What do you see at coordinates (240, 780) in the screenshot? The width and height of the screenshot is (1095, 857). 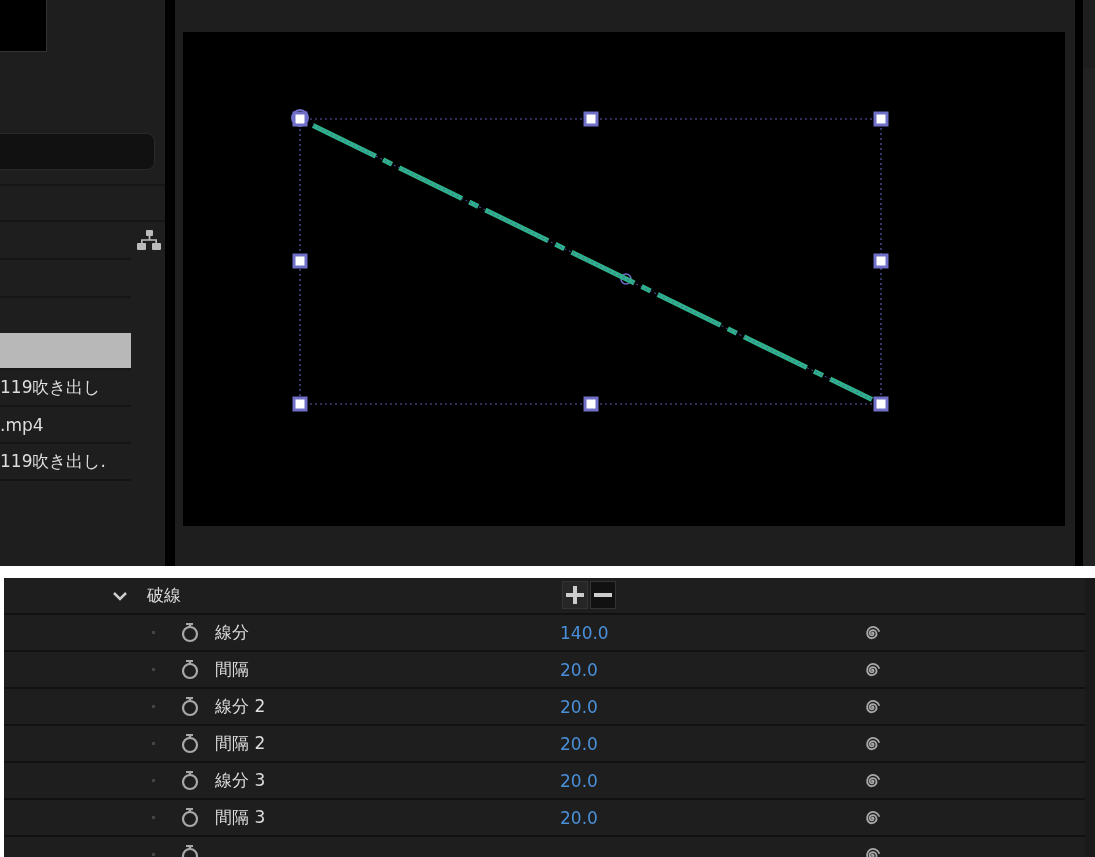 I see `parameter-label: 線分 3` at bounding box center [240, 780].